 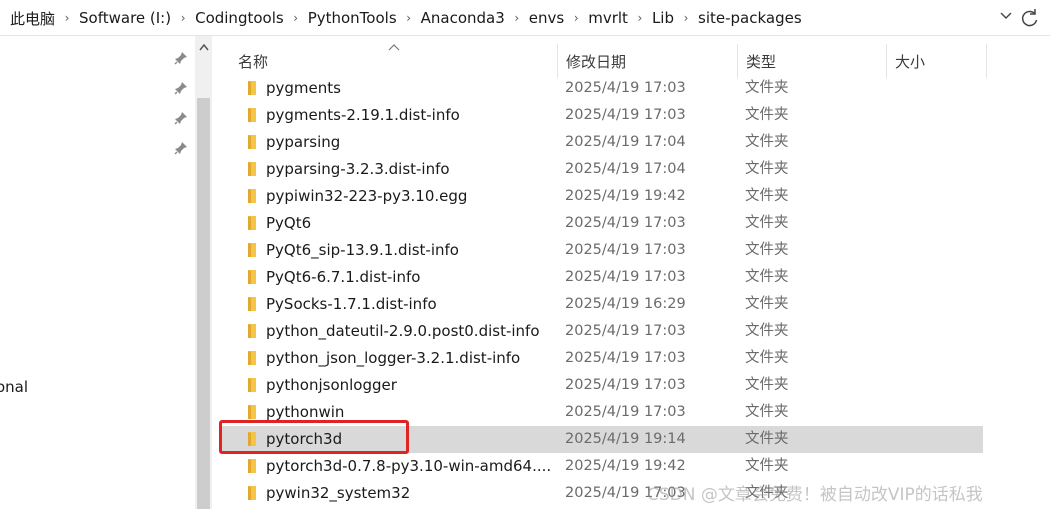 What do you see at coordinates (303, 88) in the screenshot?
I see `file-name: pygments` at bounding box center [303, 88].